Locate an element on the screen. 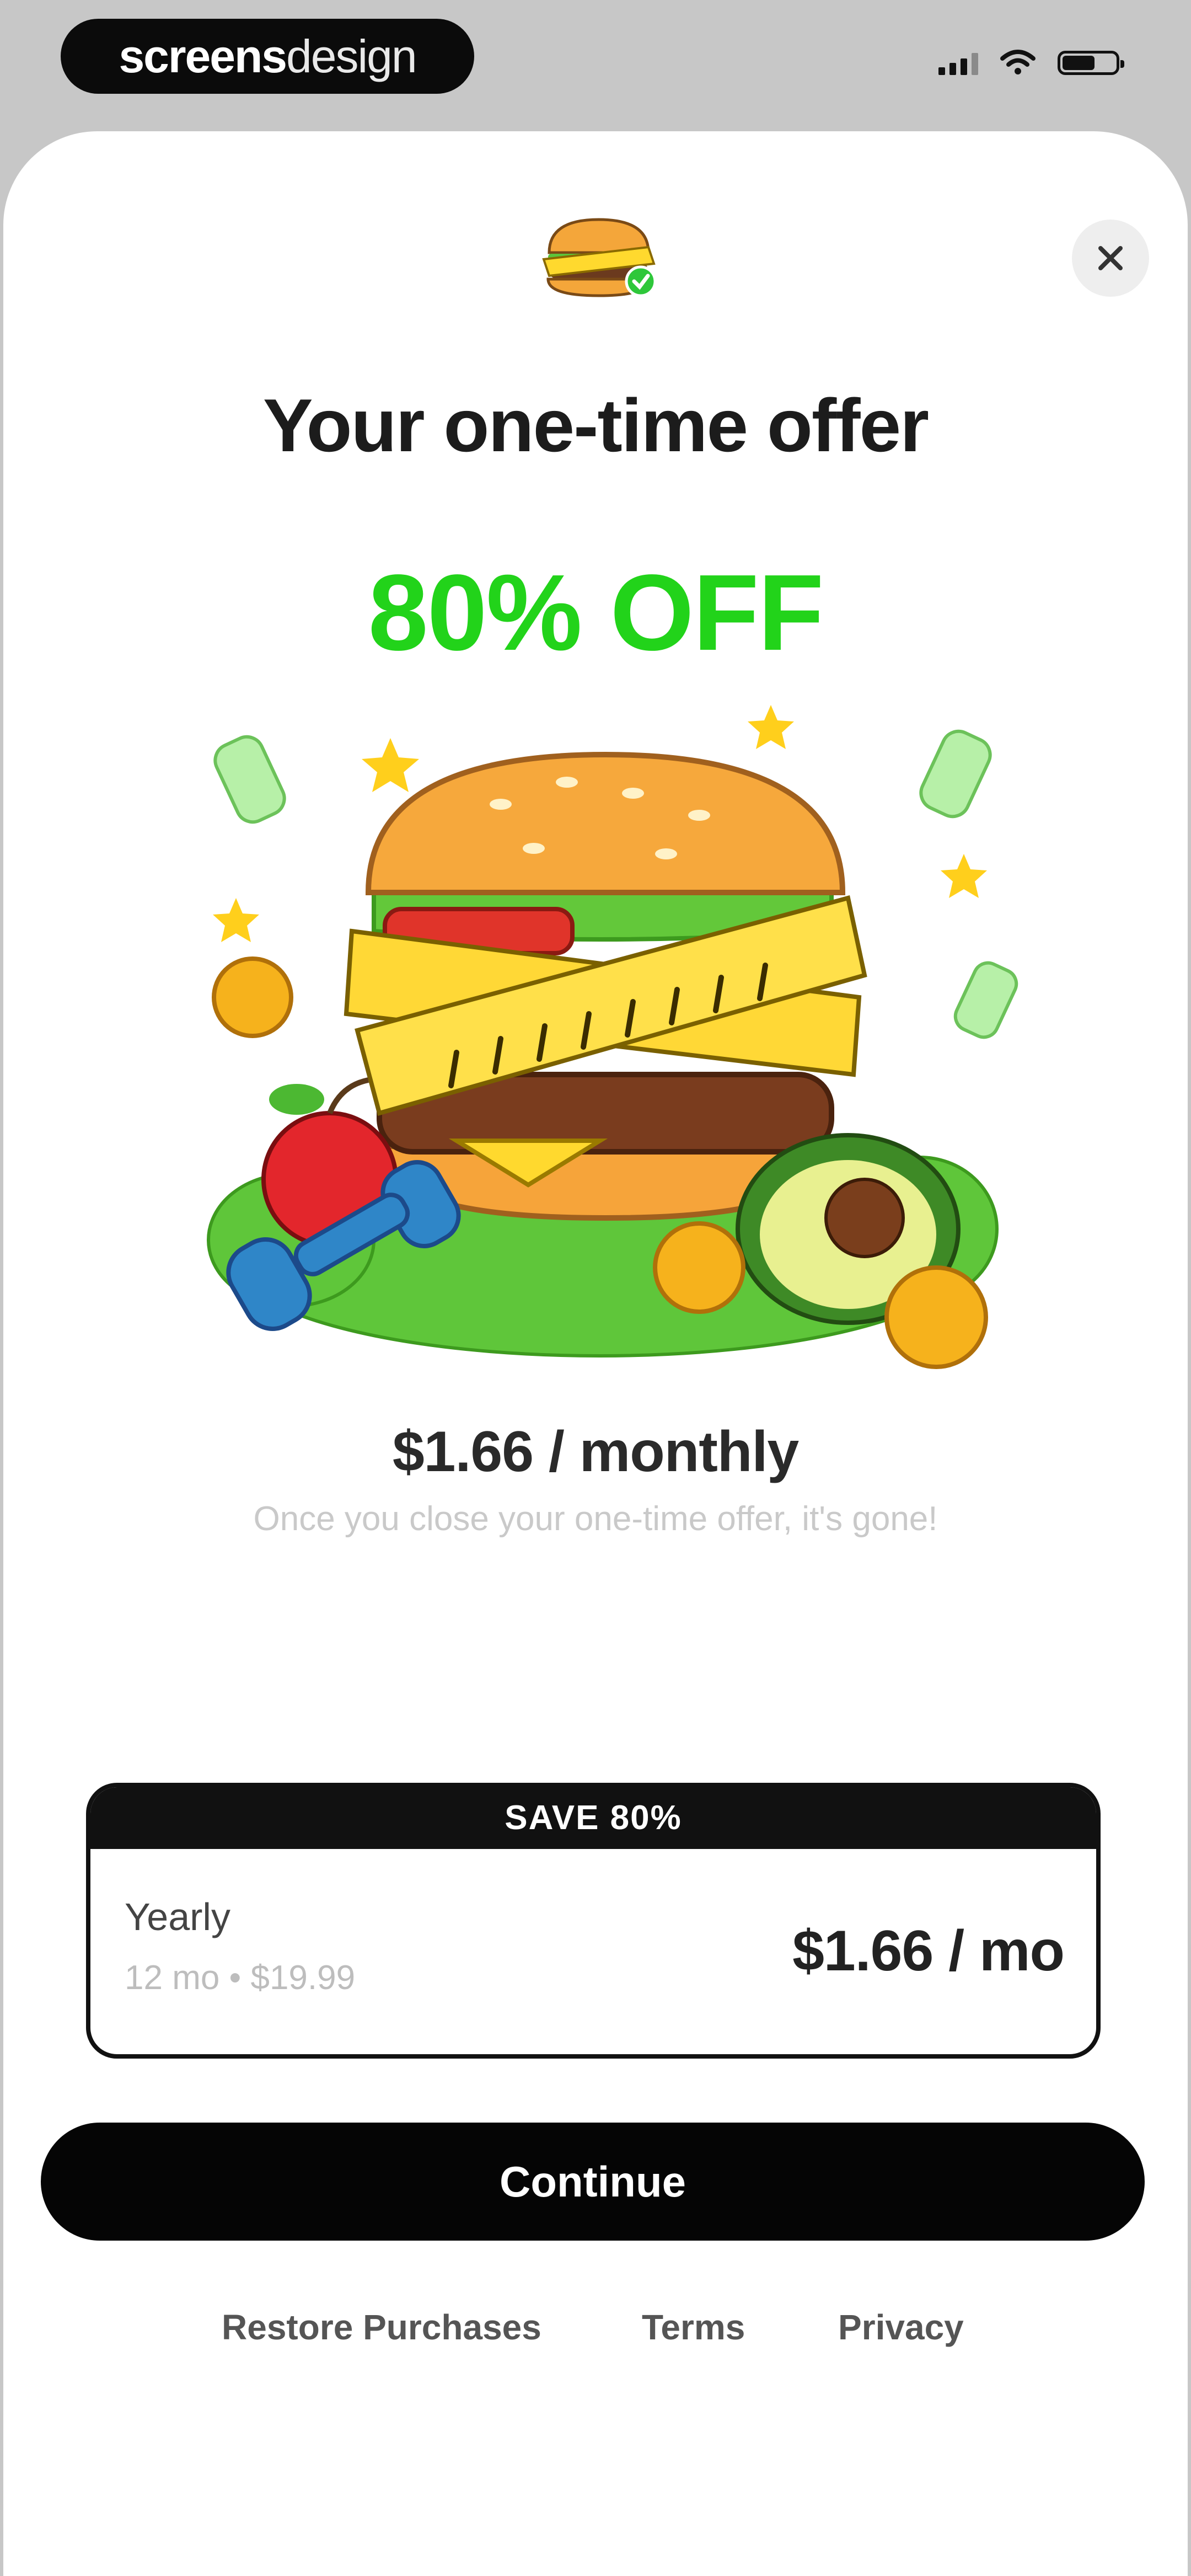 This screenshot has height=2576, width=1191. status-icons is located at coordinates (1031, 62).